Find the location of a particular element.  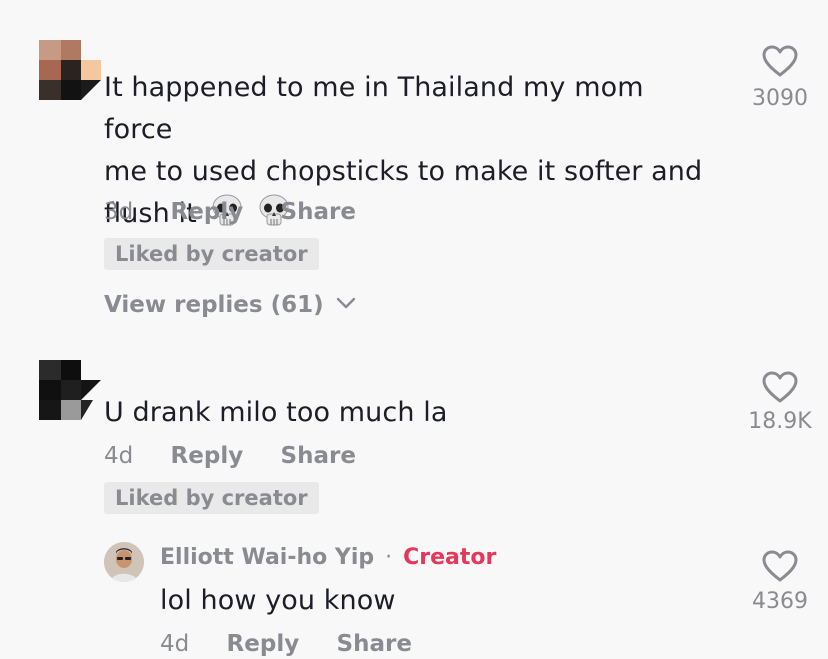

reply-header: Elliott Wai-ho Yip · Creator is located at coordinates (328, 557).